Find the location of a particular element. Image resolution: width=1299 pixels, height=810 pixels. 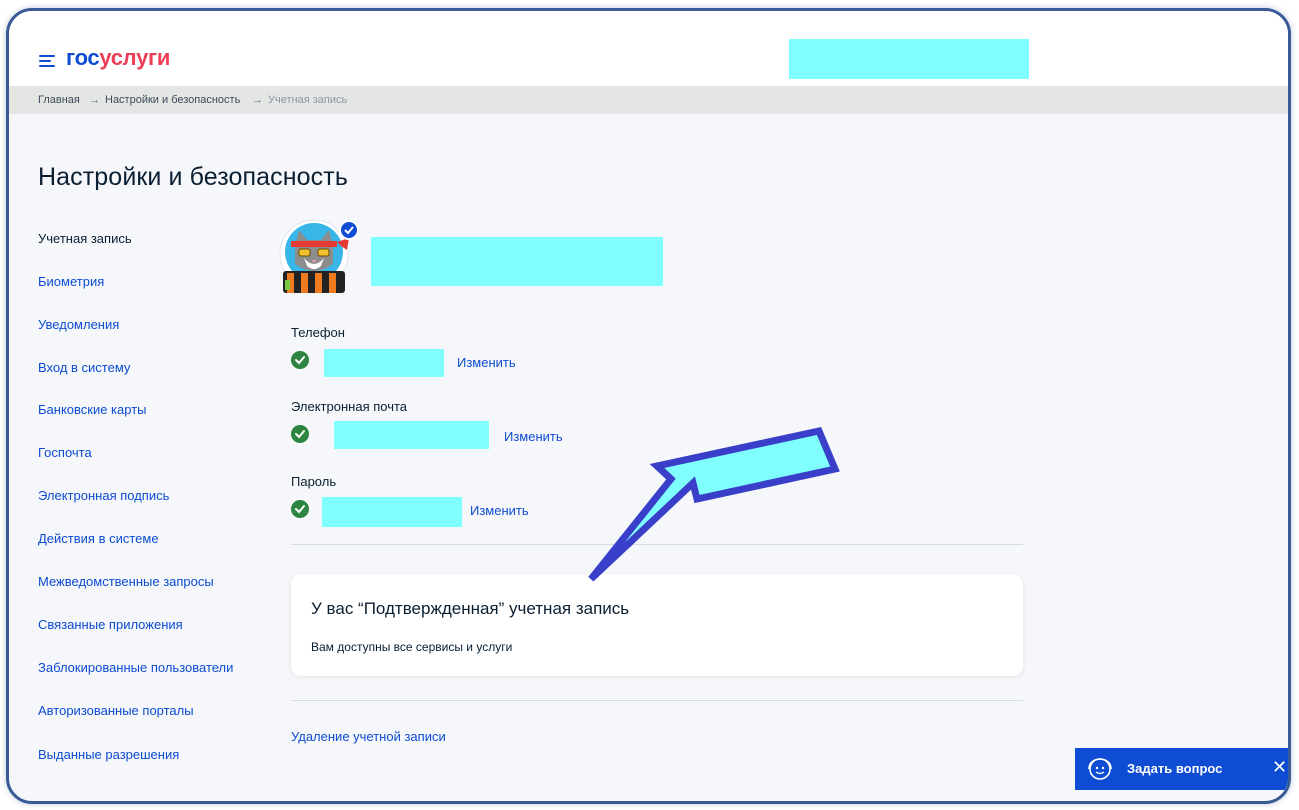

ask-question-button: Задать вопрос ✕ is located at coordinates (1181, 769).